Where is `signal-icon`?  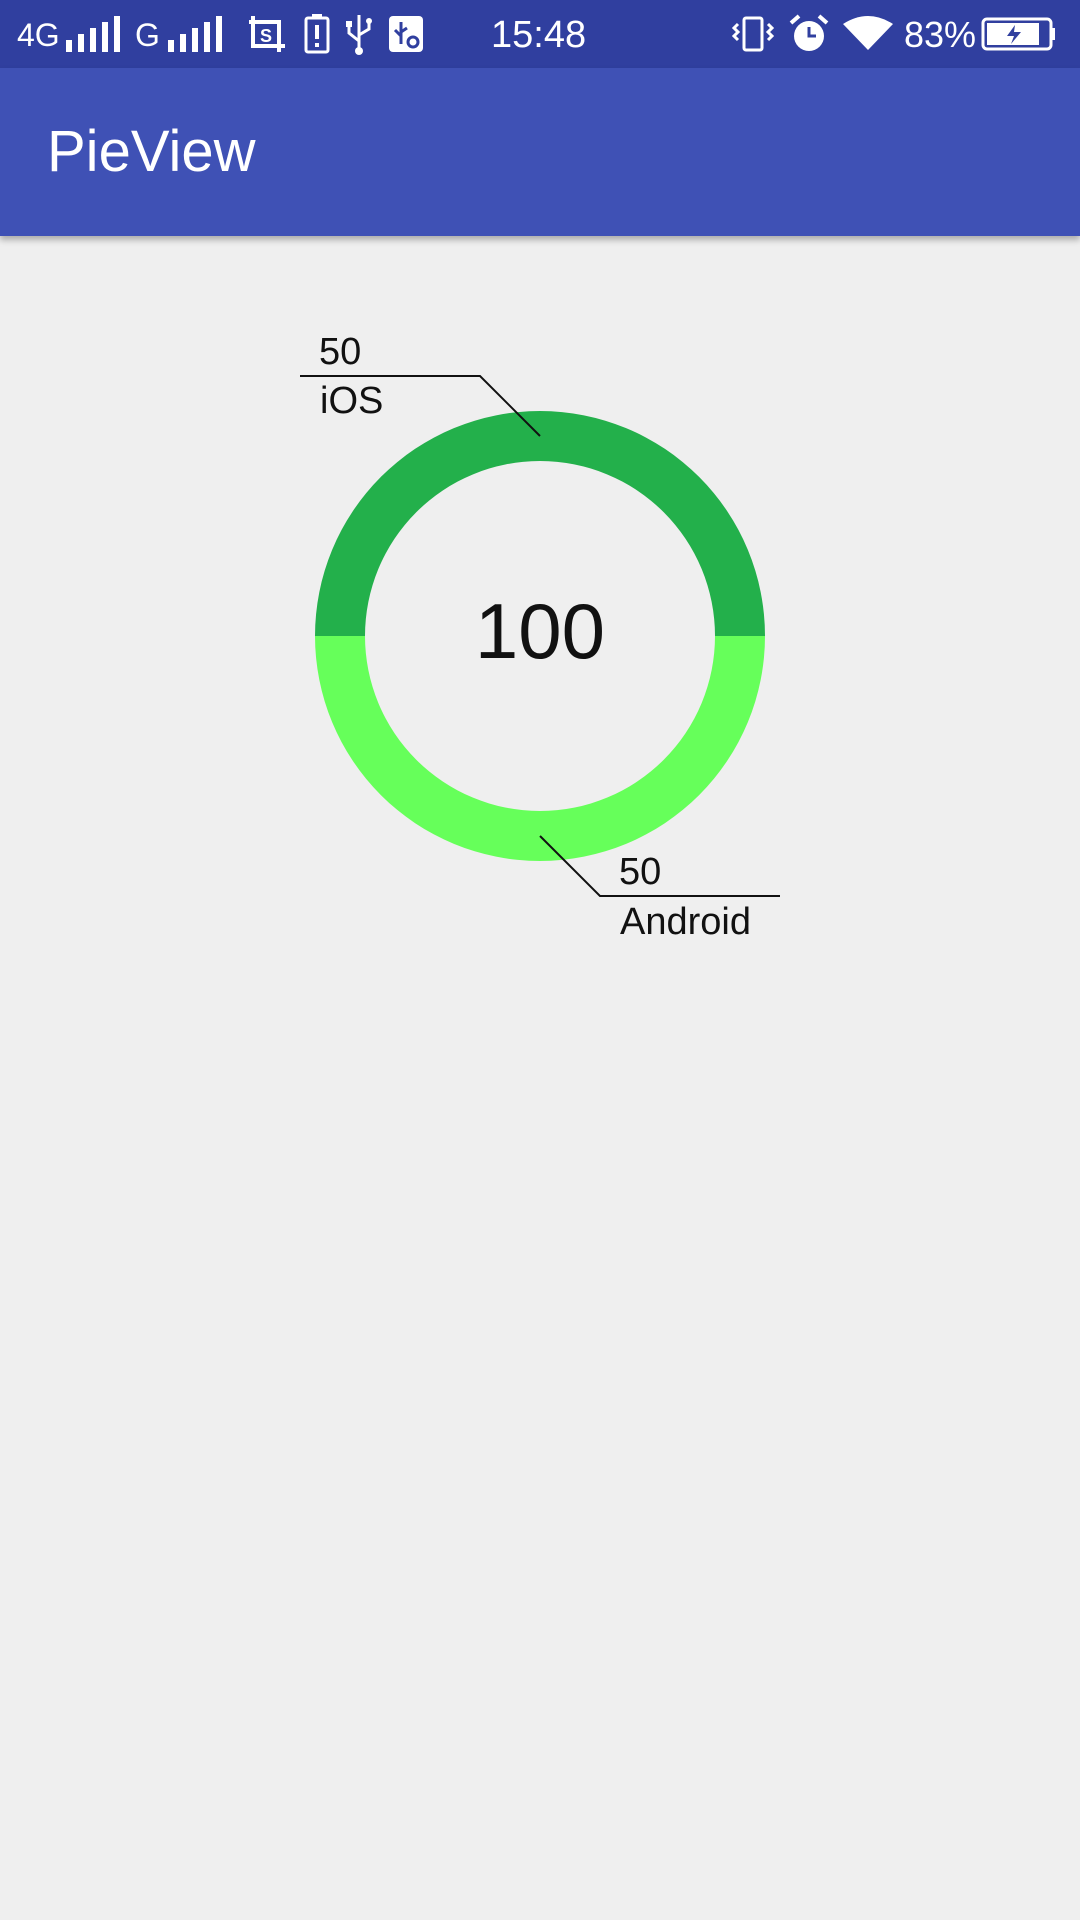 signal-icon is located at coordinates (93, 34).